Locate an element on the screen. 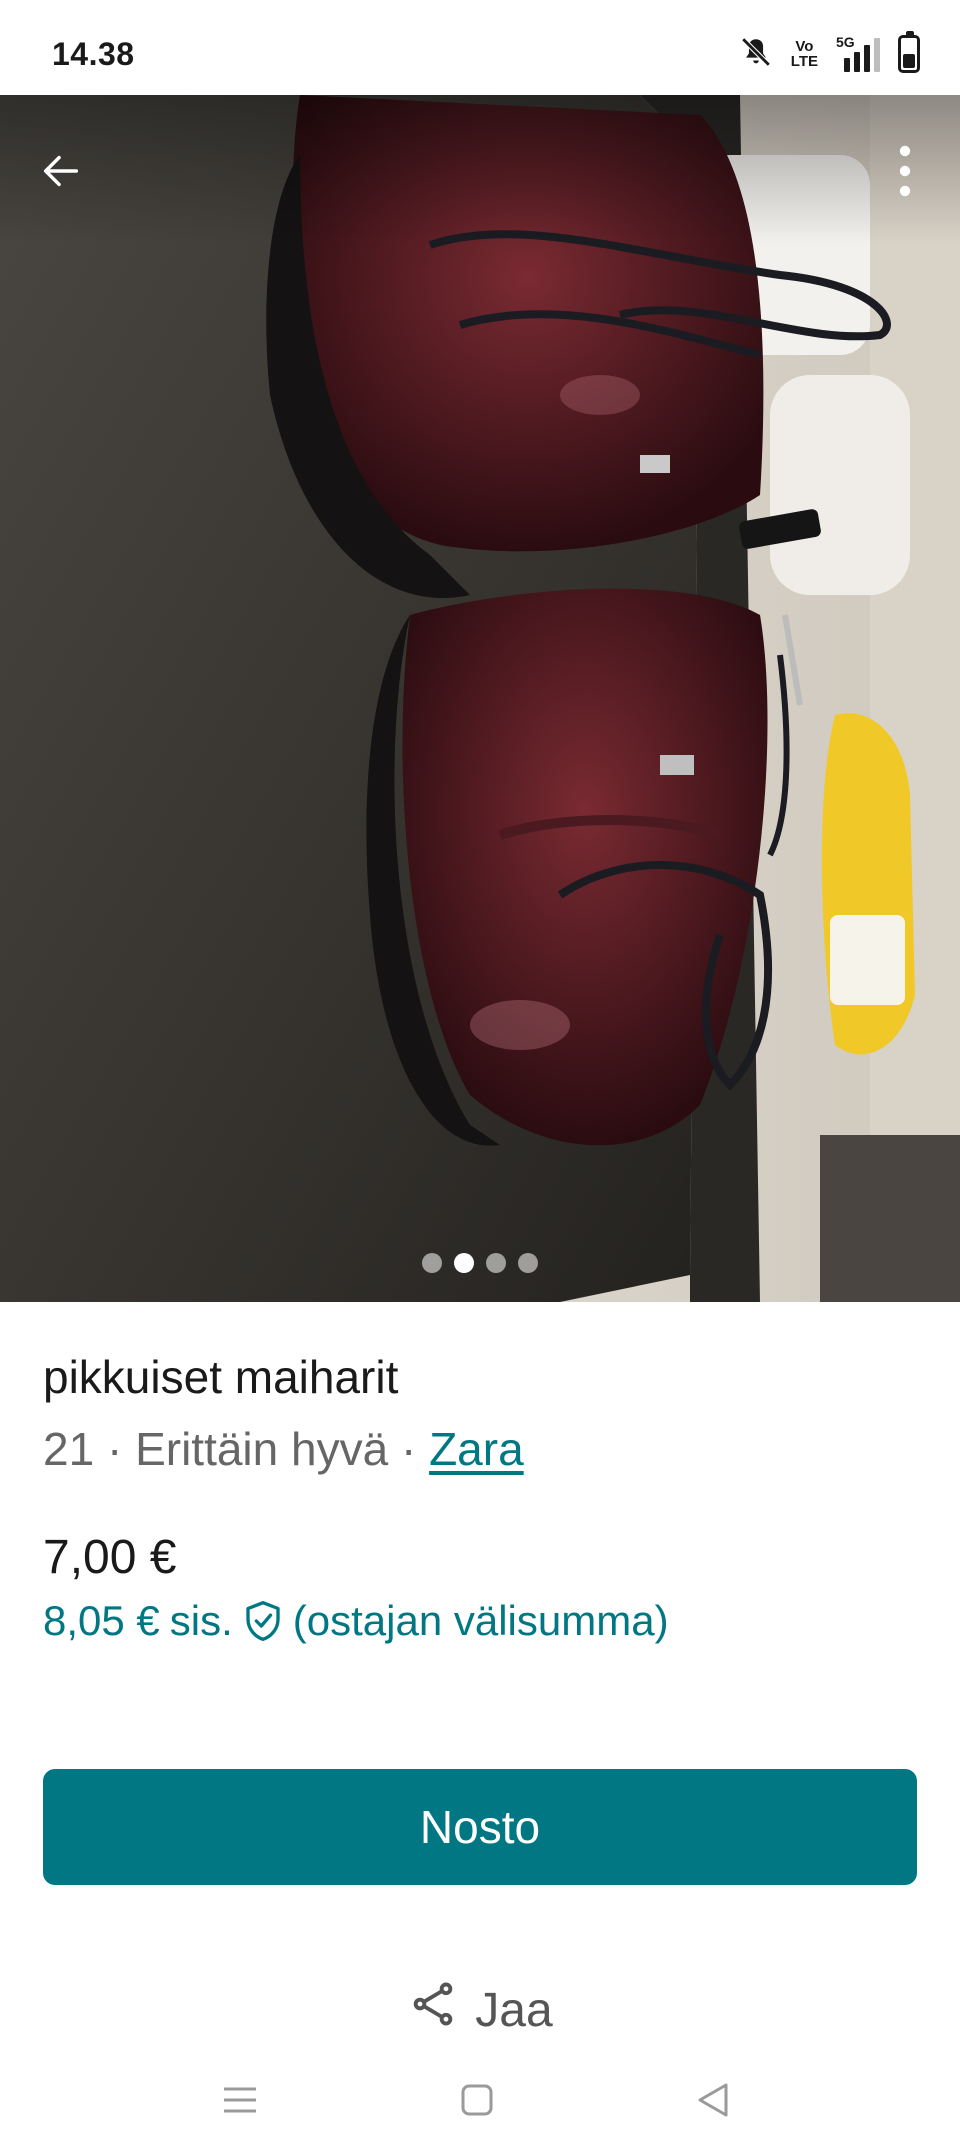  buyer-note: (ostajan välisumma) is located at coordinates (480, 1620).